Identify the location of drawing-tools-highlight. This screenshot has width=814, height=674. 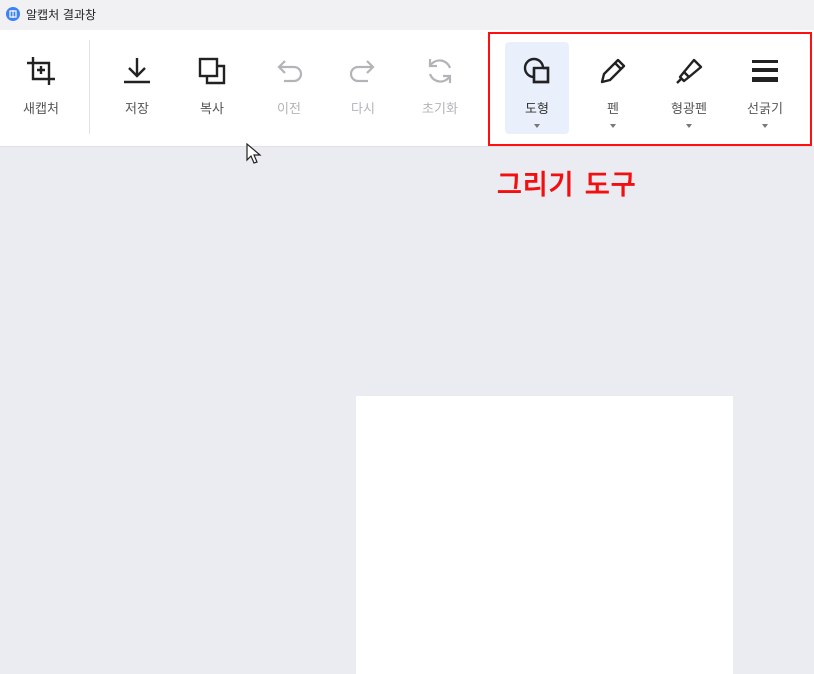
(650, 89).